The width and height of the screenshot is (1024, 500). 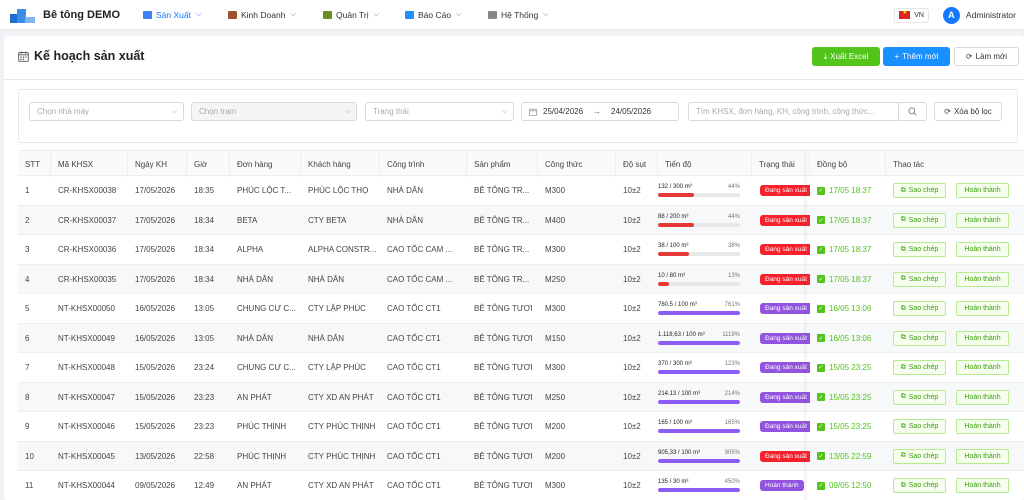 I want to click on sync-time: 09/05 12:50, so click(x=850, y=486).